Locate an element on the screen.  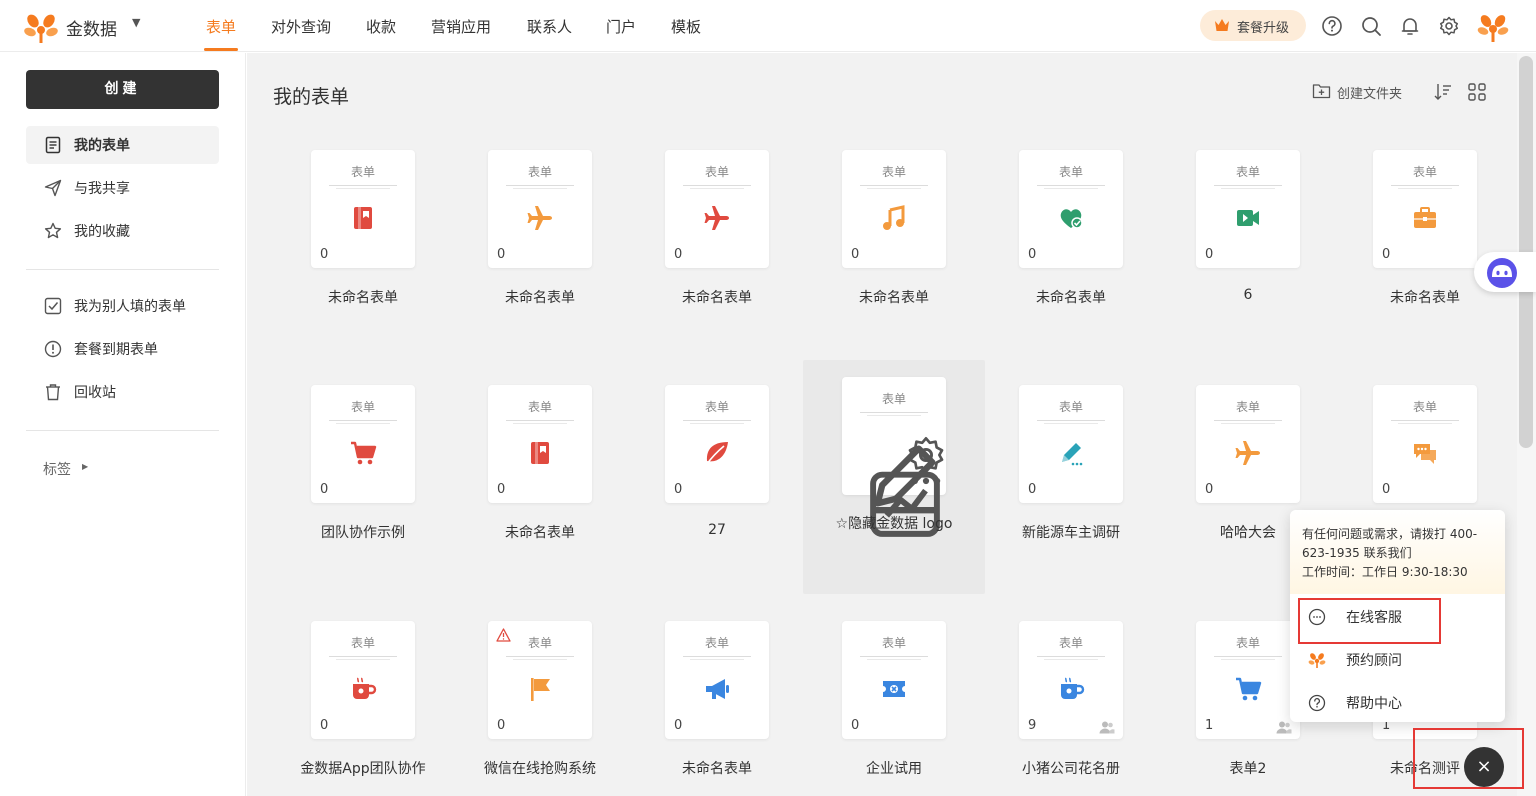
grid-view-icon is located at coordinates (1477, 92).